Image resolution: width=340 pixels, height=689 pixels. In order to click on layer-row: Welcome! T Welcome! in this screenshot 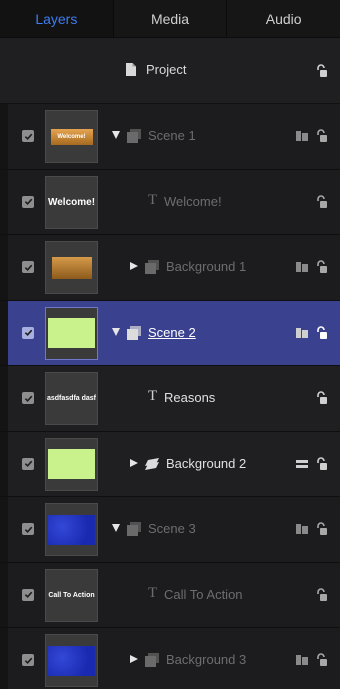, I will do `click(170, 202)`.